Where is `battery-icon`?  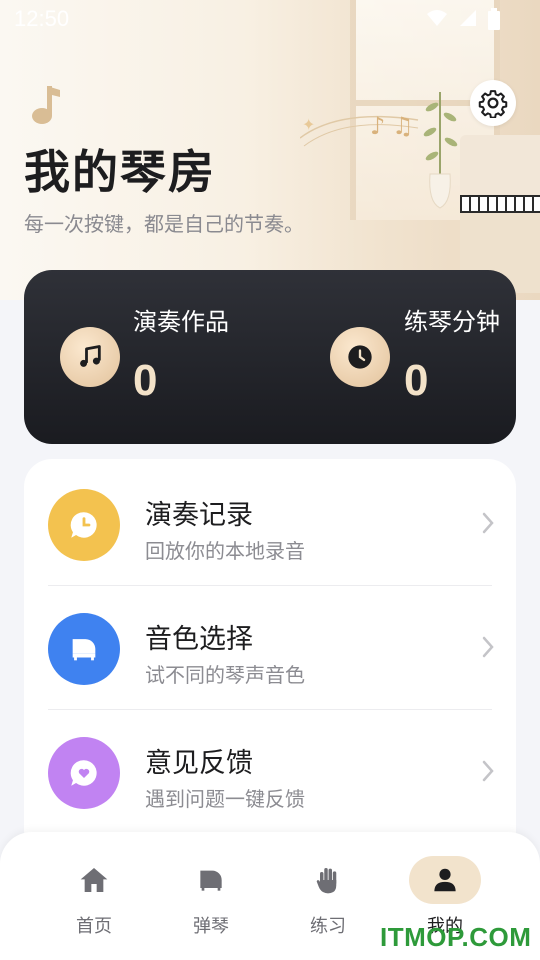
battery-icon is located at coordinates (494, 19).